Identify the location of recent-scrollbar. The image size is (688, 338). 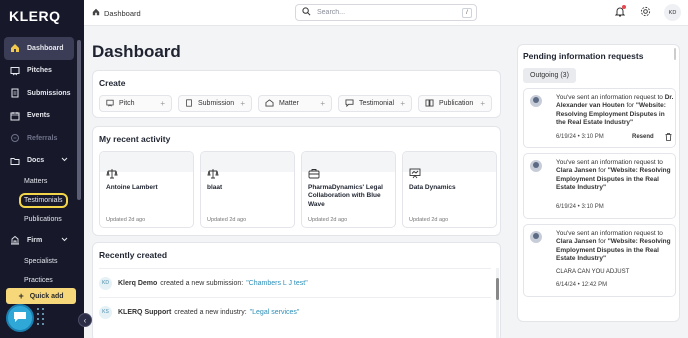
(497, 303).